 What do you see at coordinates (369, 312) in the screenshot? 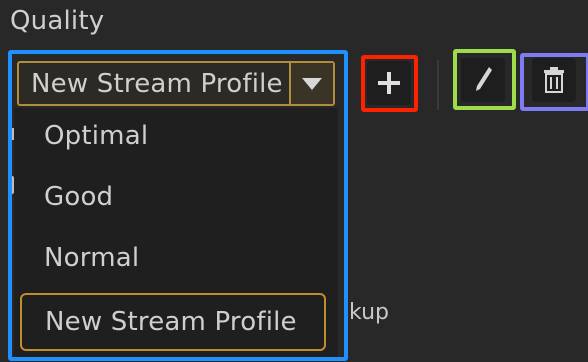
I see `background-text: kup` at bounding box center [369, 312].